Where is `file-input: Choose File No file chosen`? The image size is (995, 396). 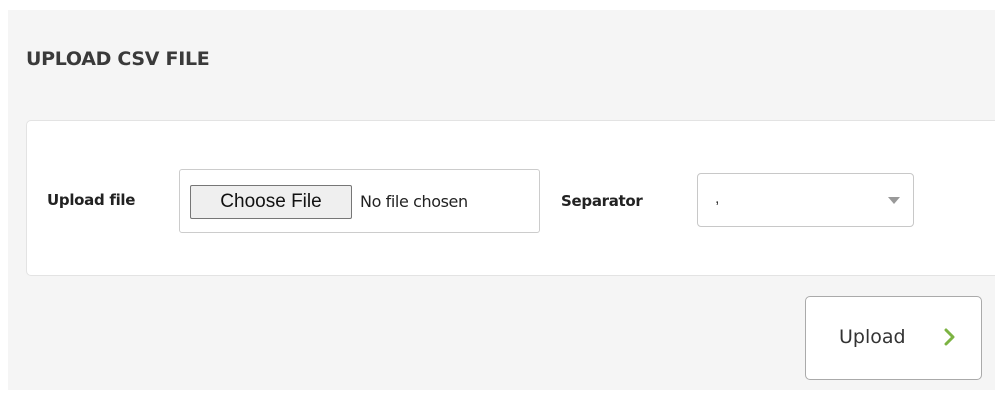
file-input: Choose File No file chosen is located at coordinates (359, 201).